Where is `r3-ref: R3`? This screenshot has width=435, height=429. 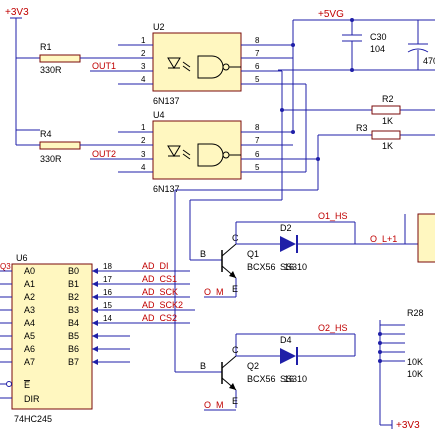
r3-ref: R3 is located at coordinates (362, 128).